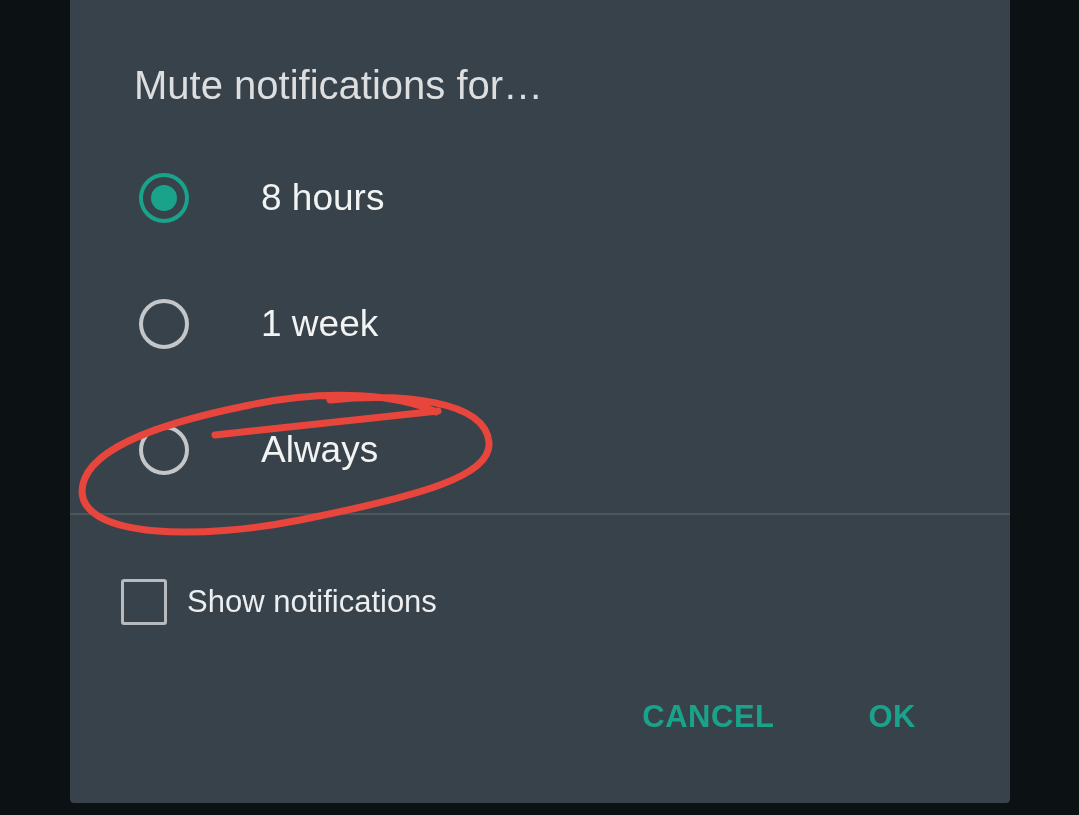 The image size is (1079, 815). I want to click on option-label: 8 hours, so click(323, 198).